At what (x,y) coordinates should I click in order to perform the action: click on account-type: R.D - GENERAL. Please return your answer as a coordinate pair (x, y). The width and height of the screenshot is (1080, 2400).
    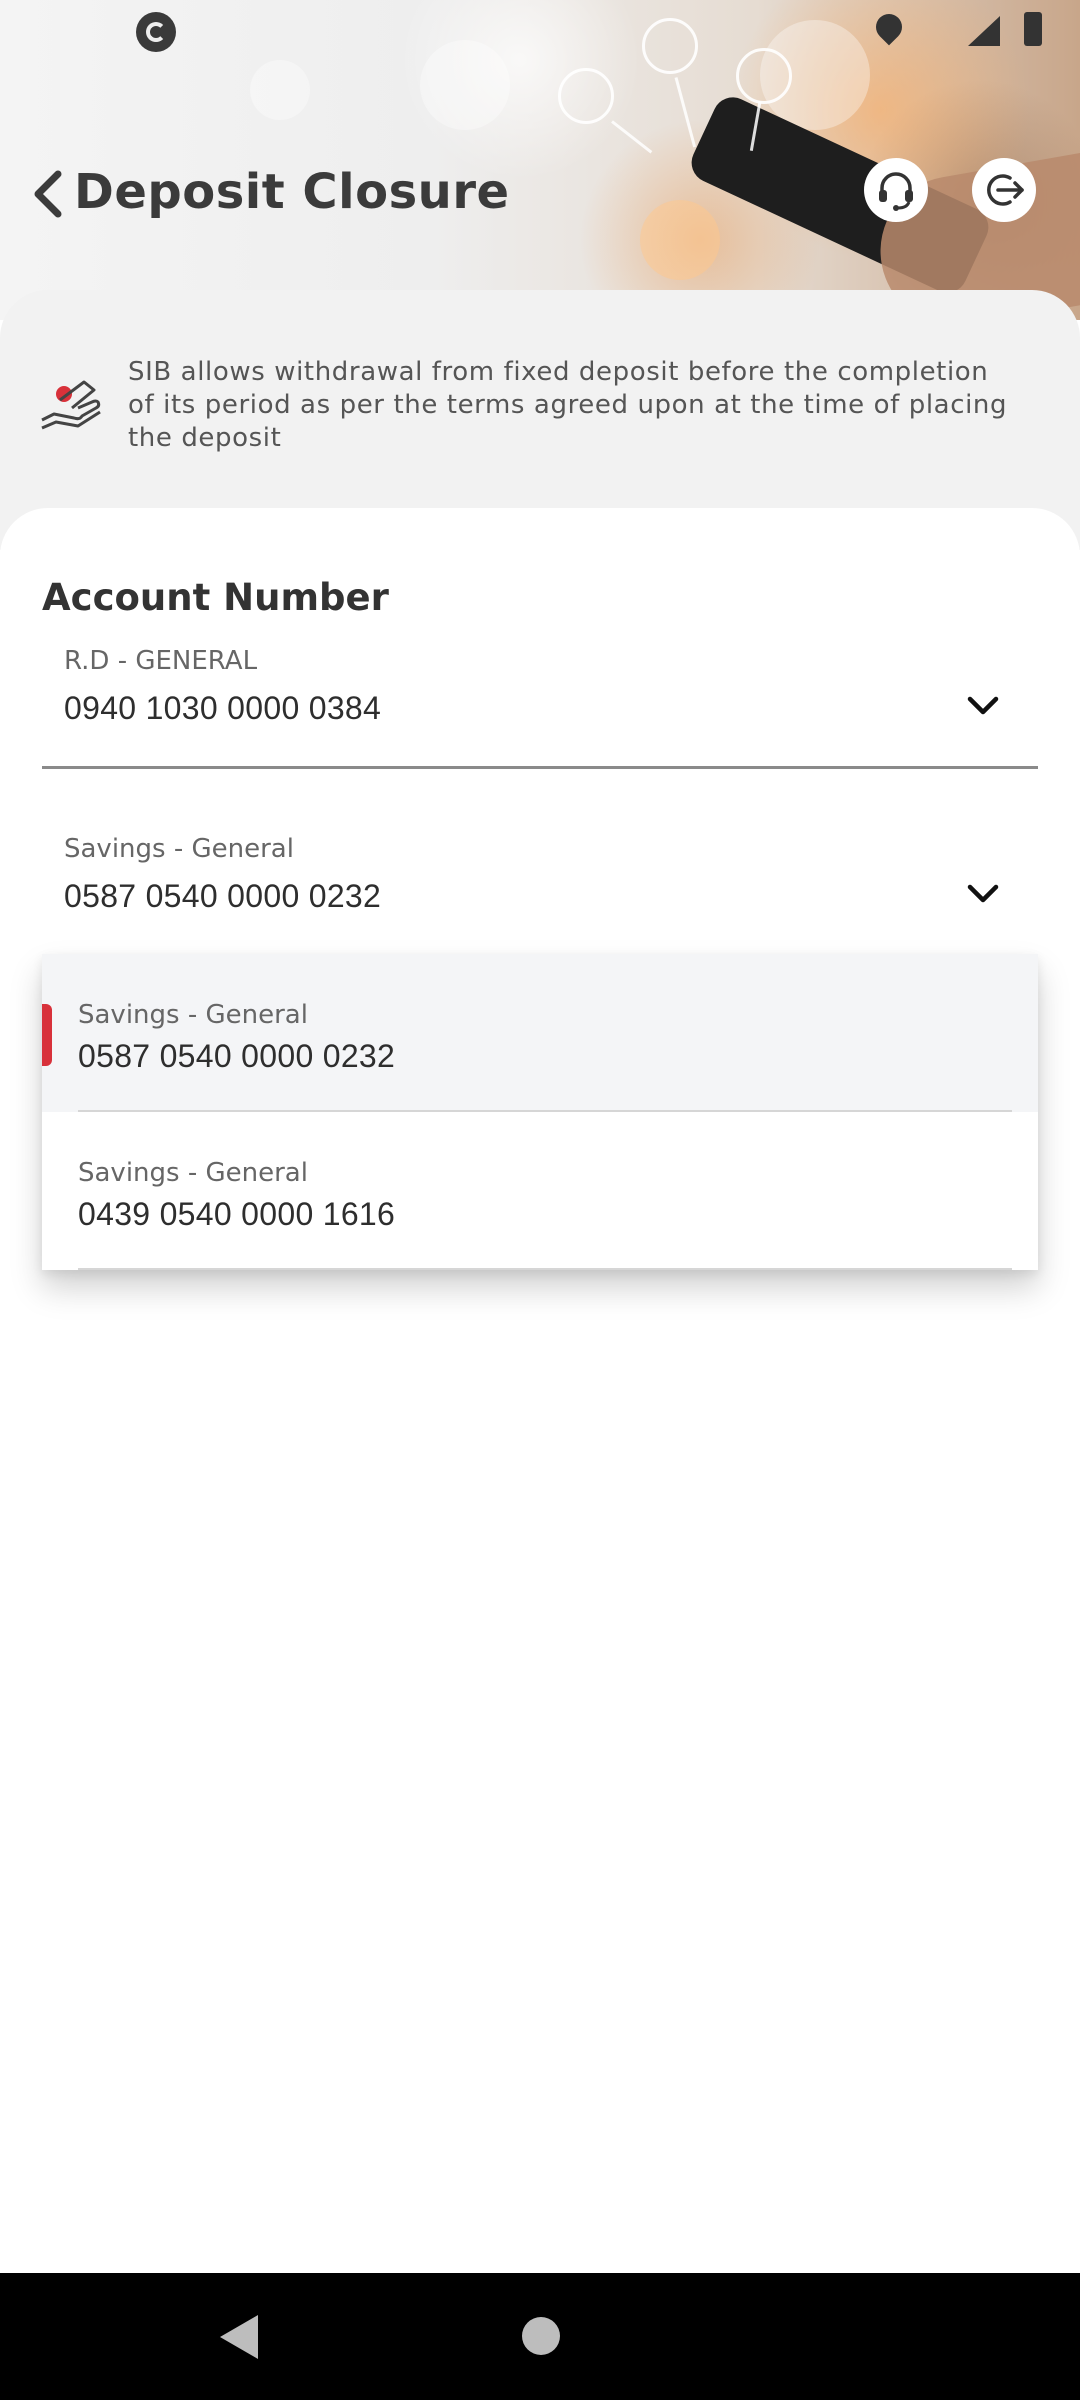
    Looking at the image, I should click on (161, 661).